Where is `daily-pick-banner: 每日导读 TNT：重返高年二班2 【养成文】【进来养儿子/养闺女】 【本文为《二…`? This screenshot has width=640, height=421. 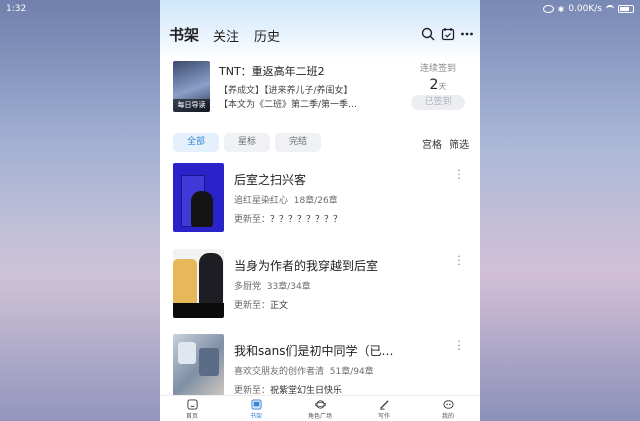
daily-pick-banner: 每日导读 TNT：重返高年二班2 【养成文】【进来养儿子/养闺女】 【本文为《二… is located at coordinates (320, 89).